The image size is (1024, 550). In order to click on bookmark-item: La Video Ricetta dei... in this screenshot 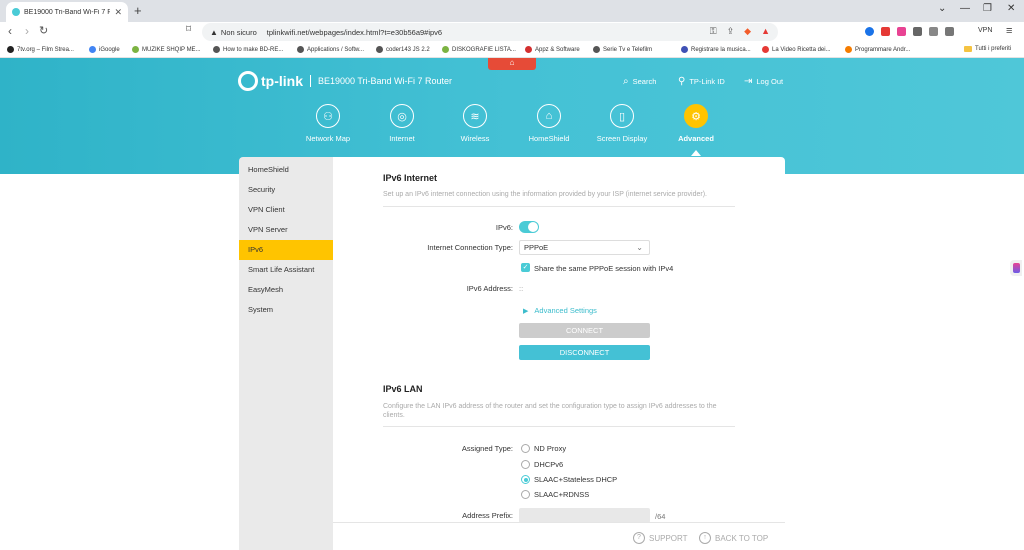, I will do `click(796, 49)`.